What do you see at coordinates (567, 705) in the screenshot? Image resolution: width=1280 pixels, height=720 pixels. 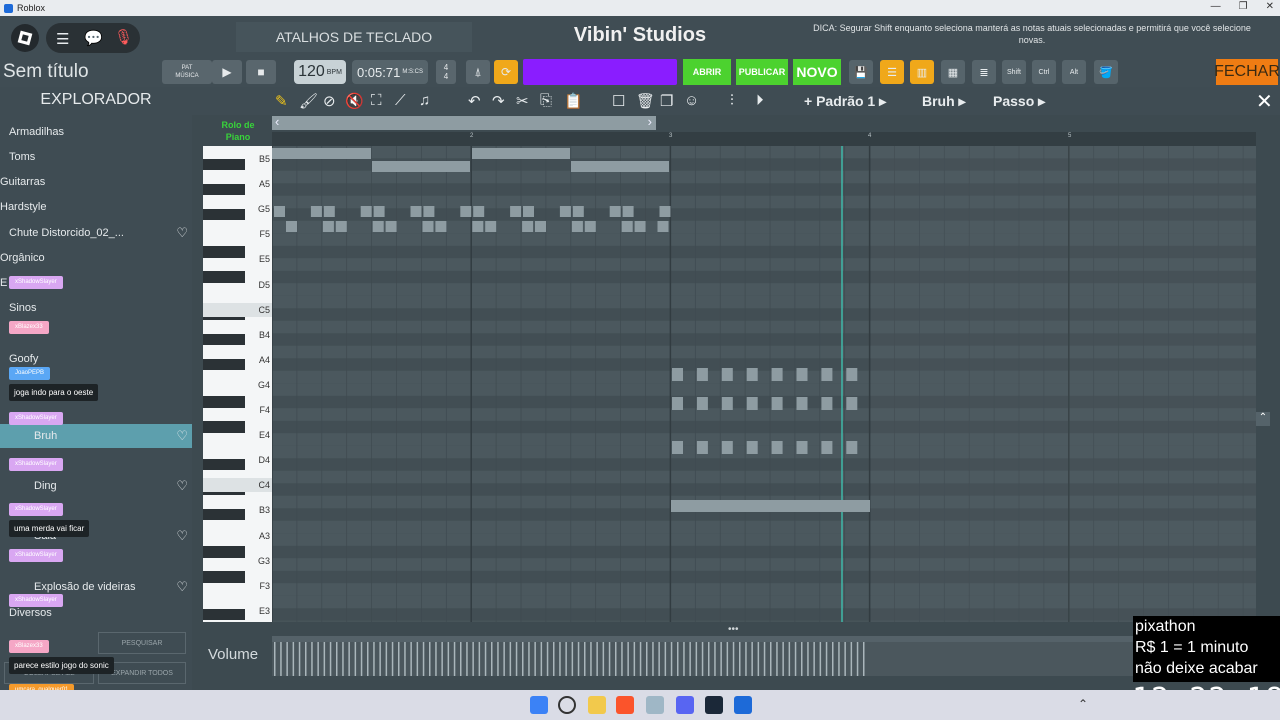 I see `search-icon` at bounding box center [567, 705].